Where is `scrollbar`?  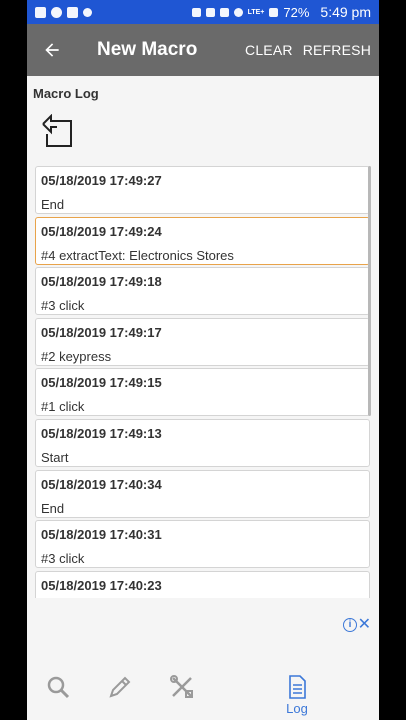
scrollbar is located at coordinates (369, 291).